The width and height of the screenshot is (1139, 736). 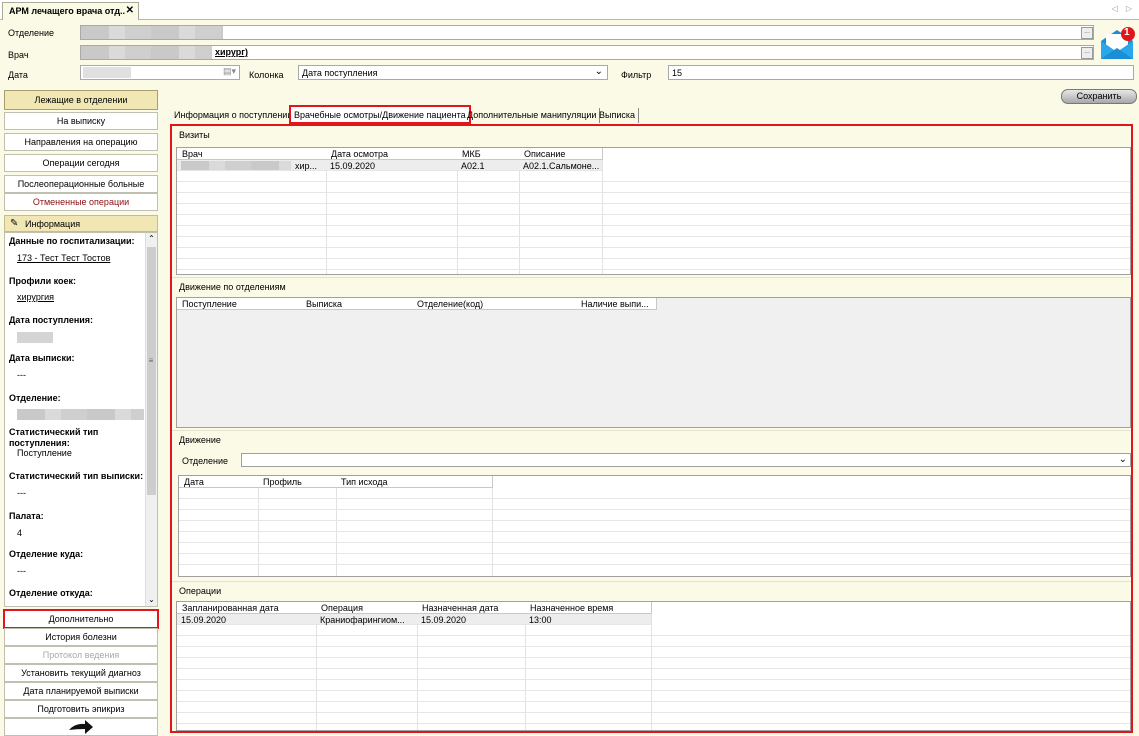 I want to click on info-panel-title: Информация, so click(x=53, y=224).